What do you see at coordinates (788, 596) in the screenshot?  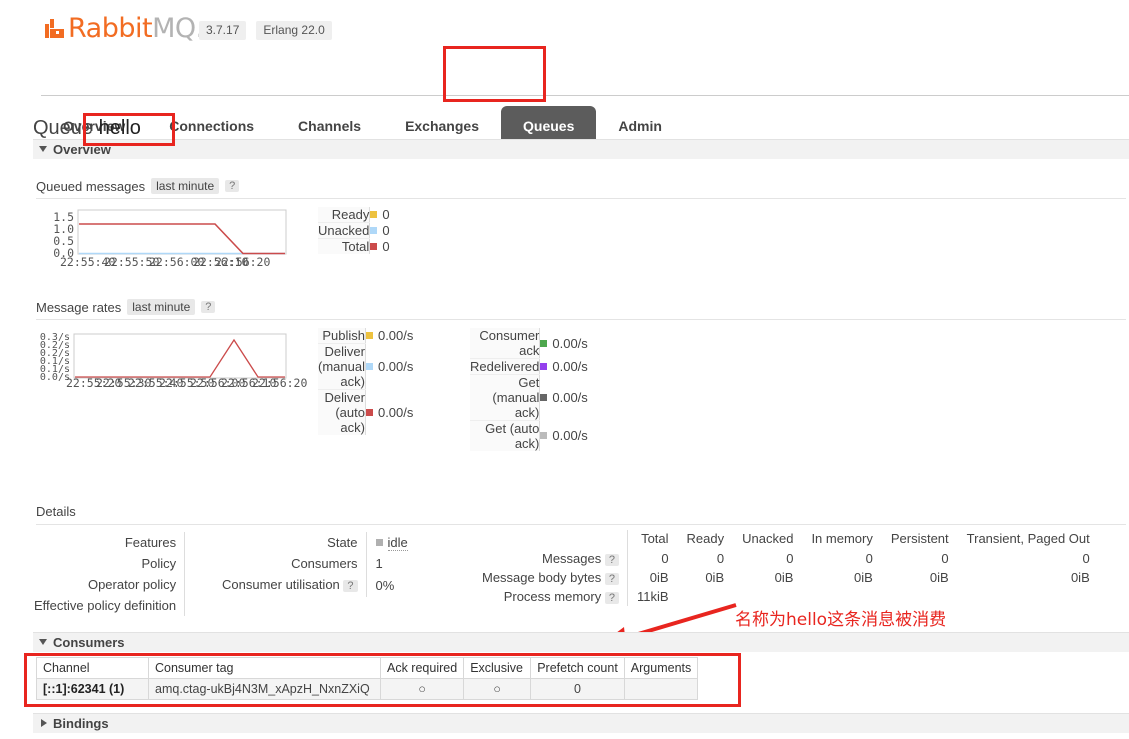 I see `stats-row-process-memory: Process memory ? 11kiB` at bounding box center [788, 596].